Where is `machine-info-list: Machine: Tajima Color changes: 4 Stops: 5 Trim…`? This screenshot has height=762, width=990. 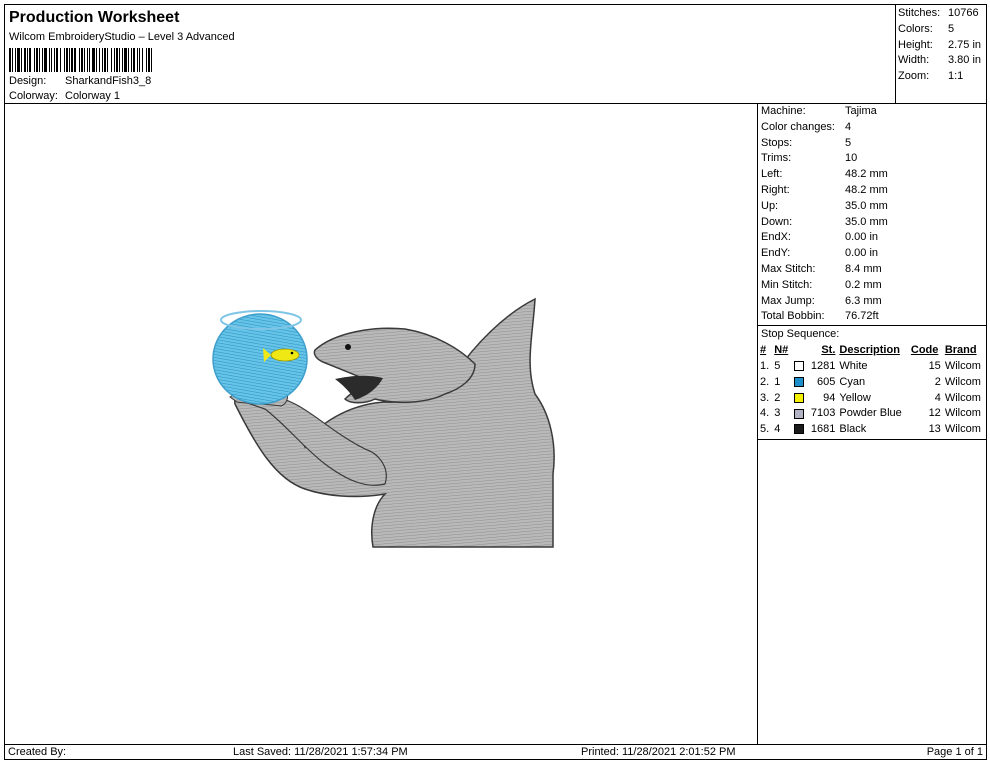
machine-info-list: Machine: Tajima Color changes: 4 Stops: 5 Trim… is located at coordinates (872, 214).